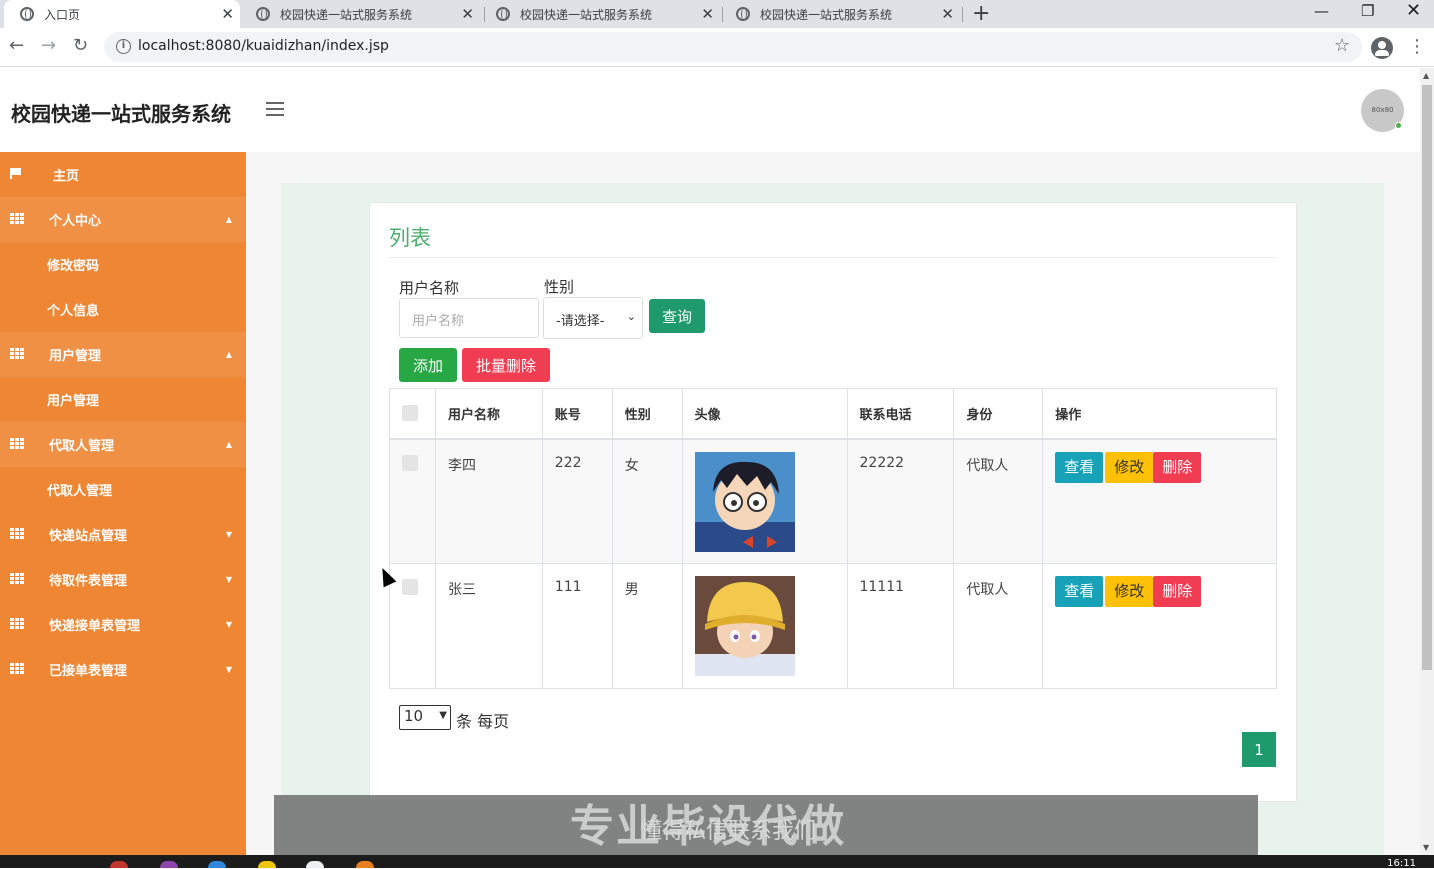 The width and height of the screenshot is (1434, 869). I want to click on sidebar-item-station-management: 快递站点管理 ▼, so click(123, 534).